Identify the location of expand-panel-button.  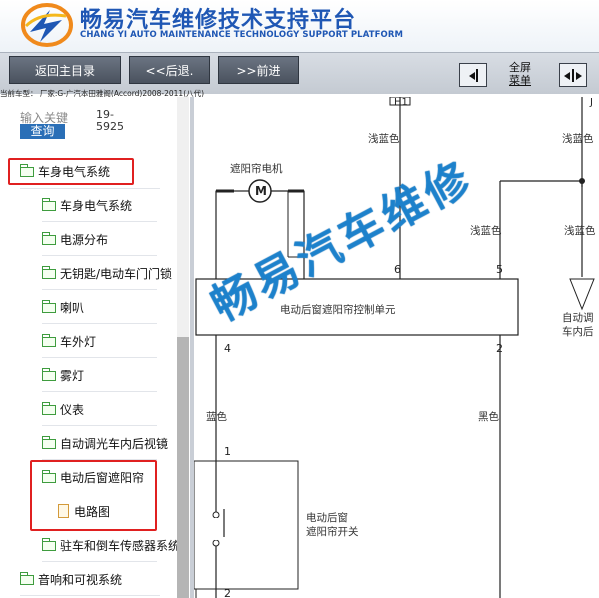
(573, 75).